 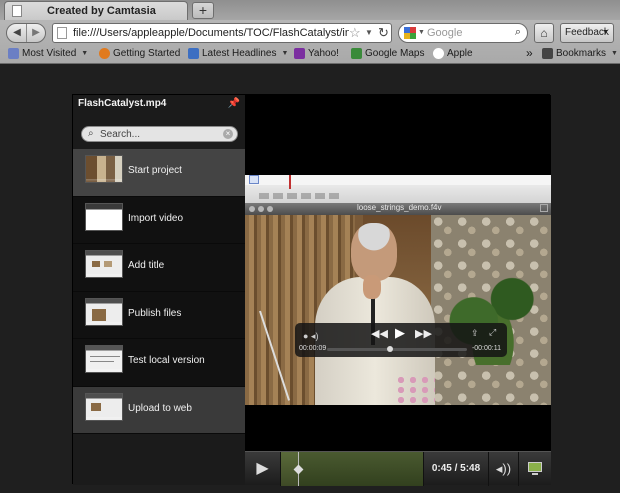 I want to click on chapter-label: Upload to web, so click(x=160, y=408).